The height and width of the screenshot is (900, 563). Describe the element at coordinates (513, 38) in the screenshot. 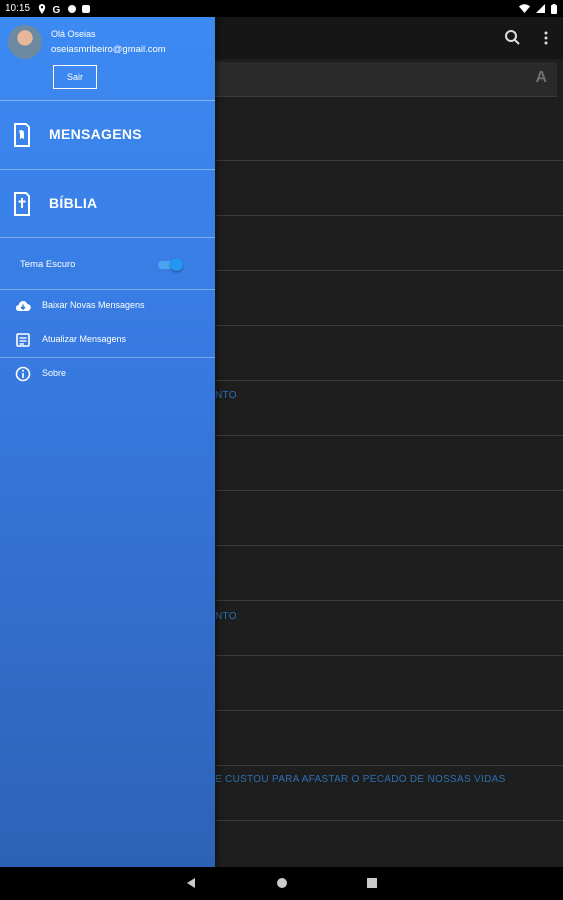

I see `search-icon` at that location.